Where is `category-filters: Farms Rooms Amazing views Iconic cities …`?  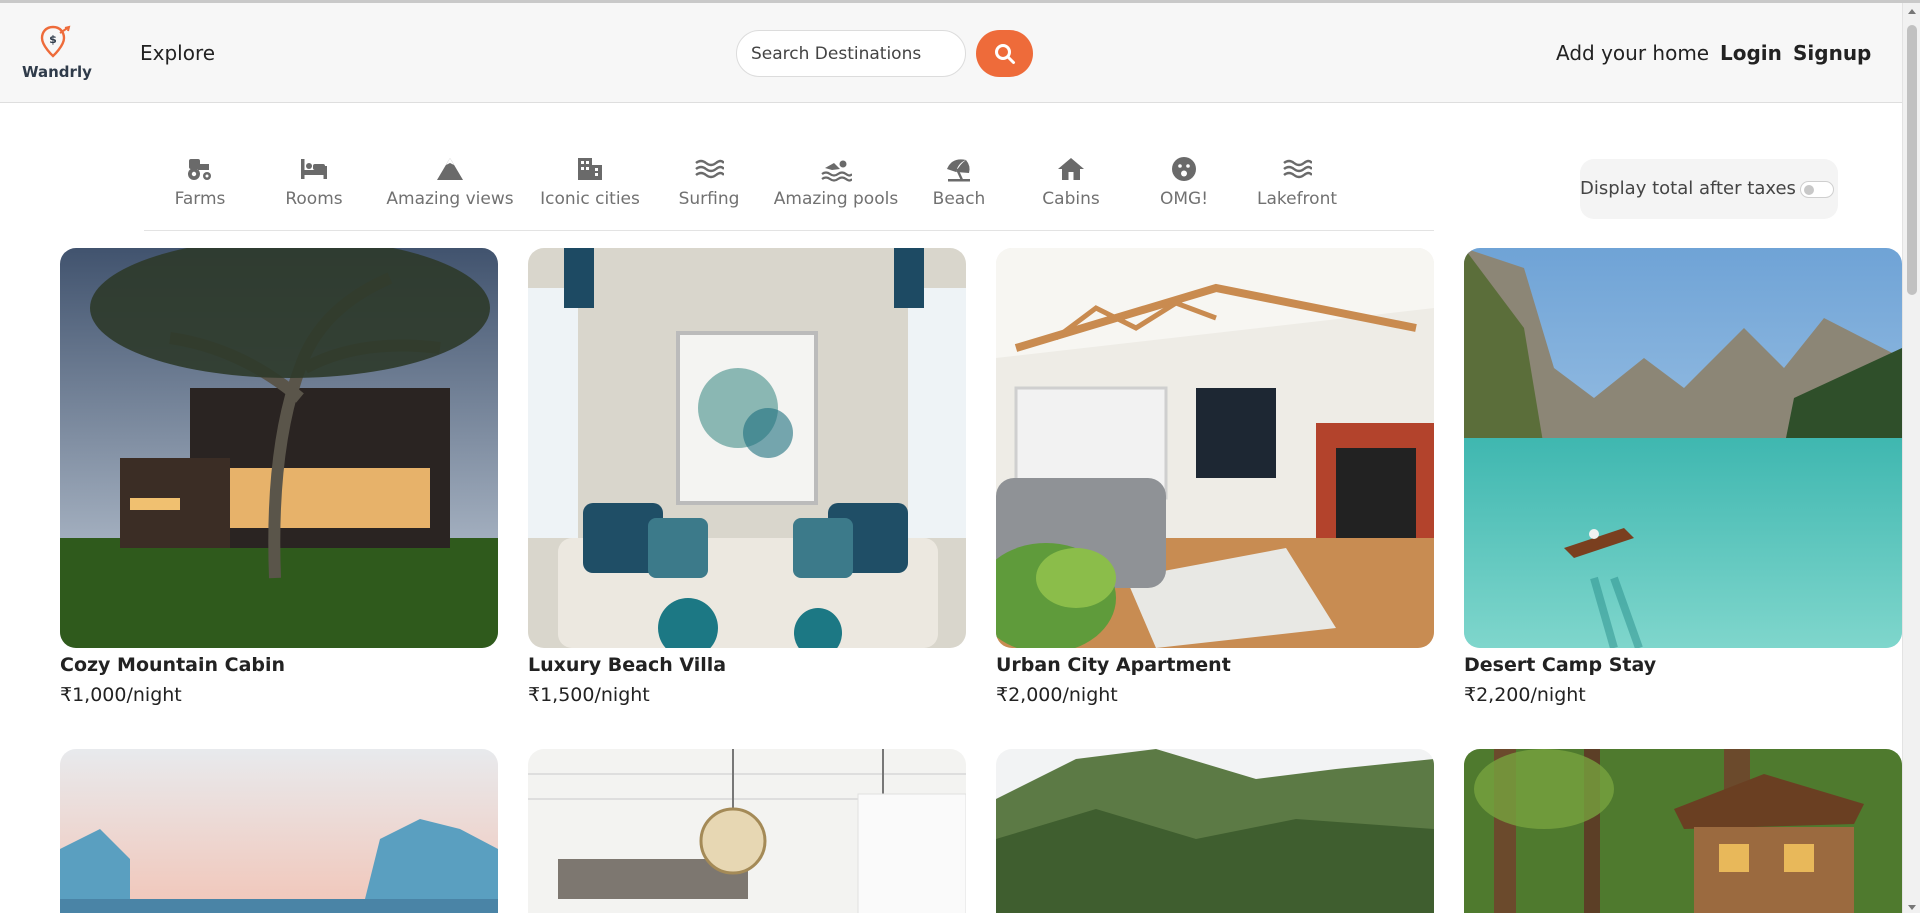 category-filters: Farms Rooms Amazing views Iconic cities … is located at coordinates (789, 193).